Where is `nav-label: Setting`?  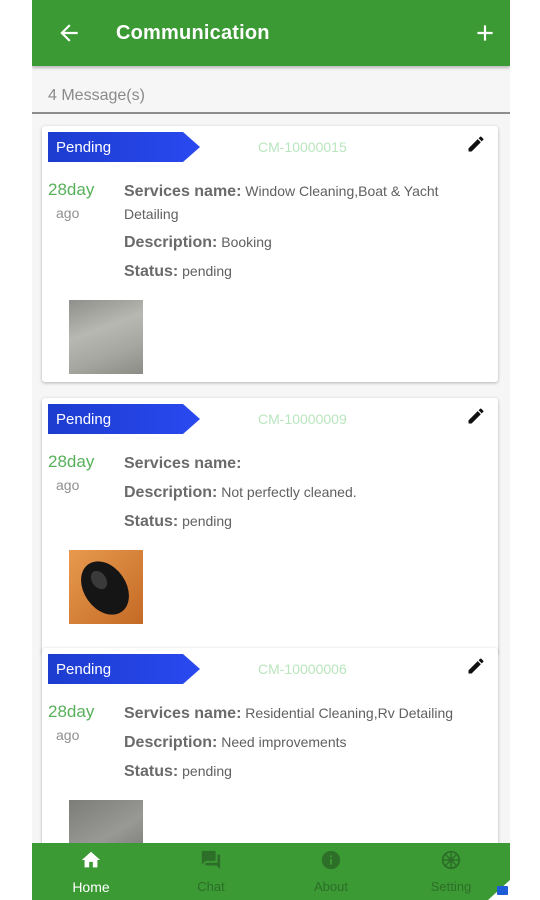
nav-label: Setting is located at coordinates (451, 886).